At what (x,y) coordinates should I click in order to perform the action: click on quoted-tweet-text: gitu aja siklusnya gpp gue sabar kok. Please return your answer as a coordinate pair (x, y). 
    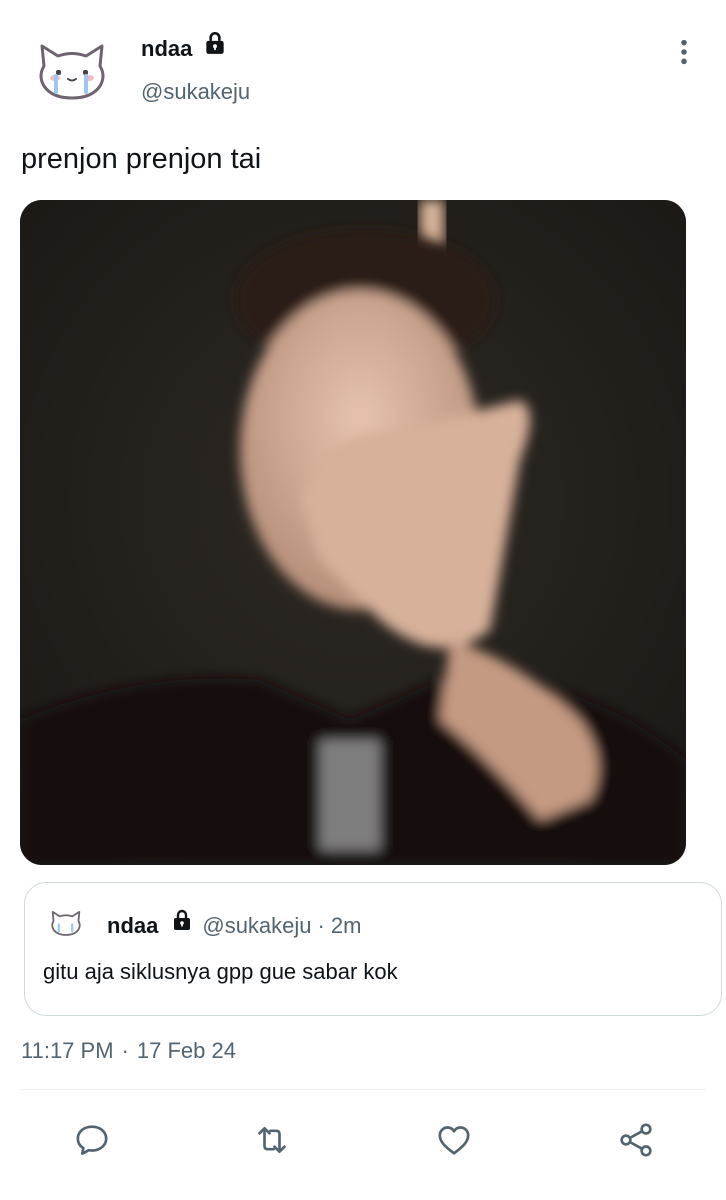
    Looking at the image, I should click on (220, 971).